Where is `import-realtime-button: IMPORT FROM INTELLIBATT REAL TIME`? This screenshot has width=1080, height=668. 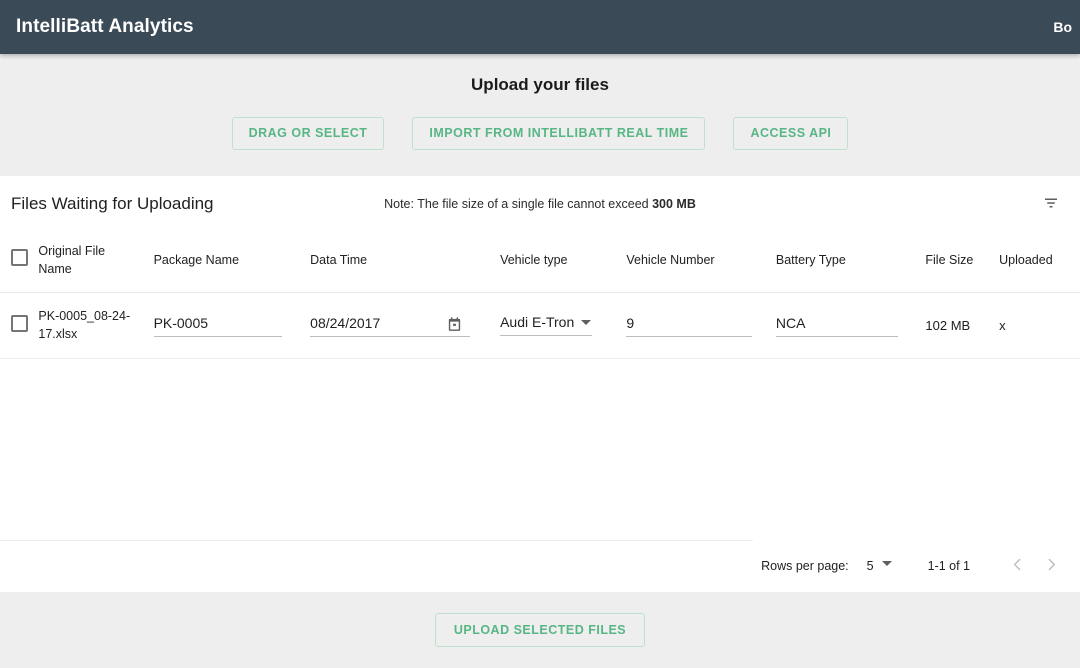 import-realtime-button: IMPORT FROM INTELLIBATT REAL TIME is located at coordinates (559, 133).